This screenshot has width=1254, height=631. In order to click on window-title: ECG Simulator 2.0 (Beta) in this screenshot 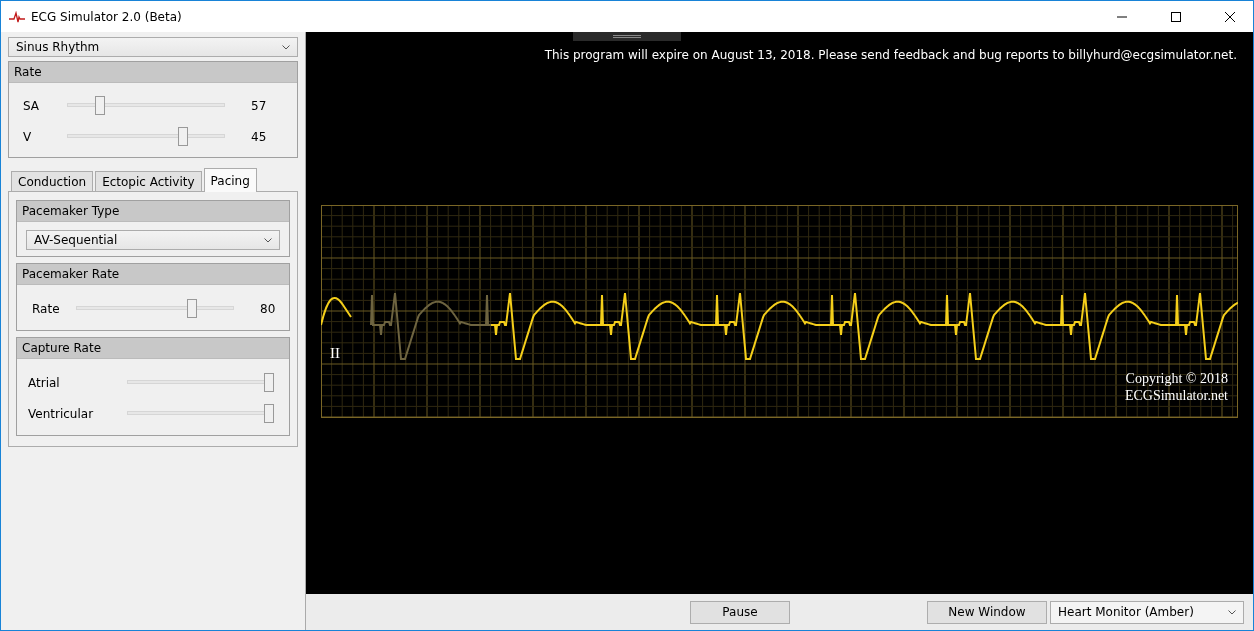, I will do `click(106, 16)`.